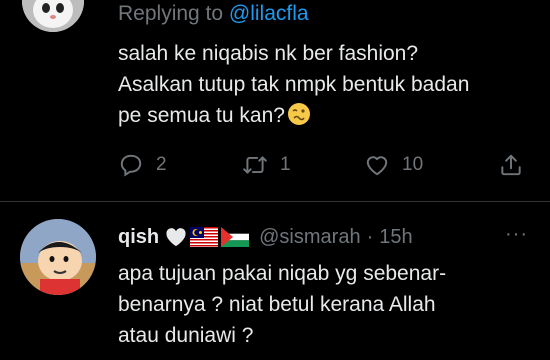 The width and height of the screenshot is (550, 360). I want to click on replying-to-label: Replying to, so click(173, 13).